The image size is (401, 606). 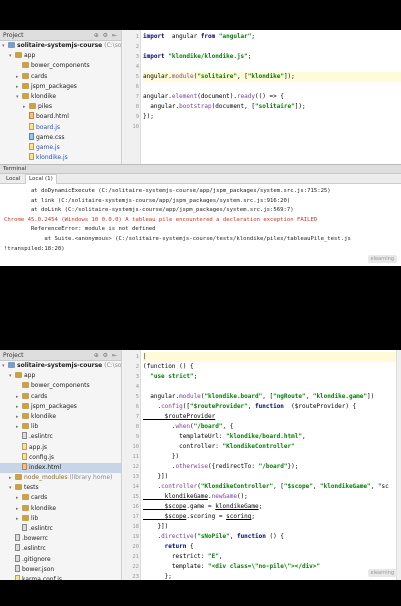 I want to click on code-line: 10 controller: "KlondikeController", so click(x=266, y=447).